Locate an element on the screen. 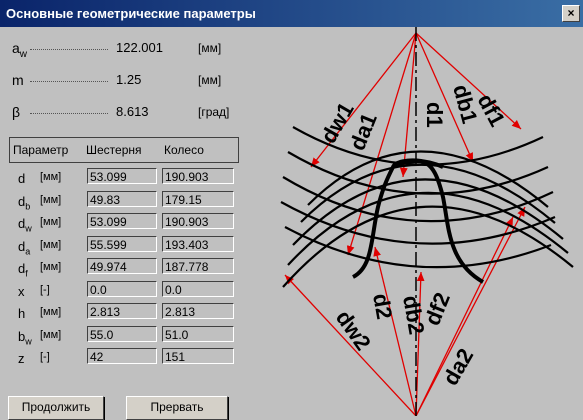 The width and height of the screenshot is (583, 420). close-button: × is located at coordinates (571, 13).